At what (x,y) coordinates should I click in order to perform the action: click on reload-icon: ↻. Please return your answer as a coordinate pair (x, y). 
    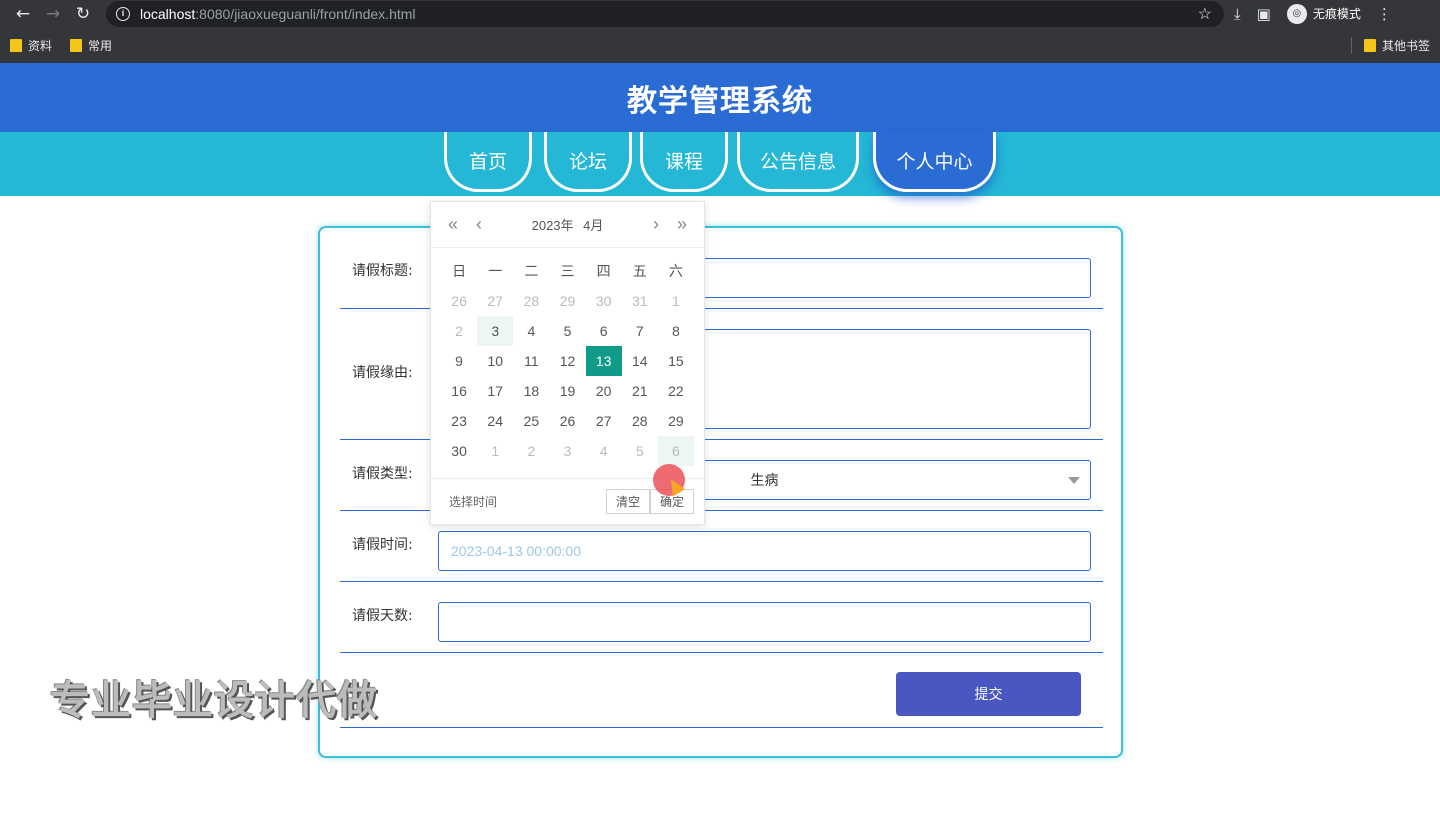
    Looking at the image, I should click on (83, 14).